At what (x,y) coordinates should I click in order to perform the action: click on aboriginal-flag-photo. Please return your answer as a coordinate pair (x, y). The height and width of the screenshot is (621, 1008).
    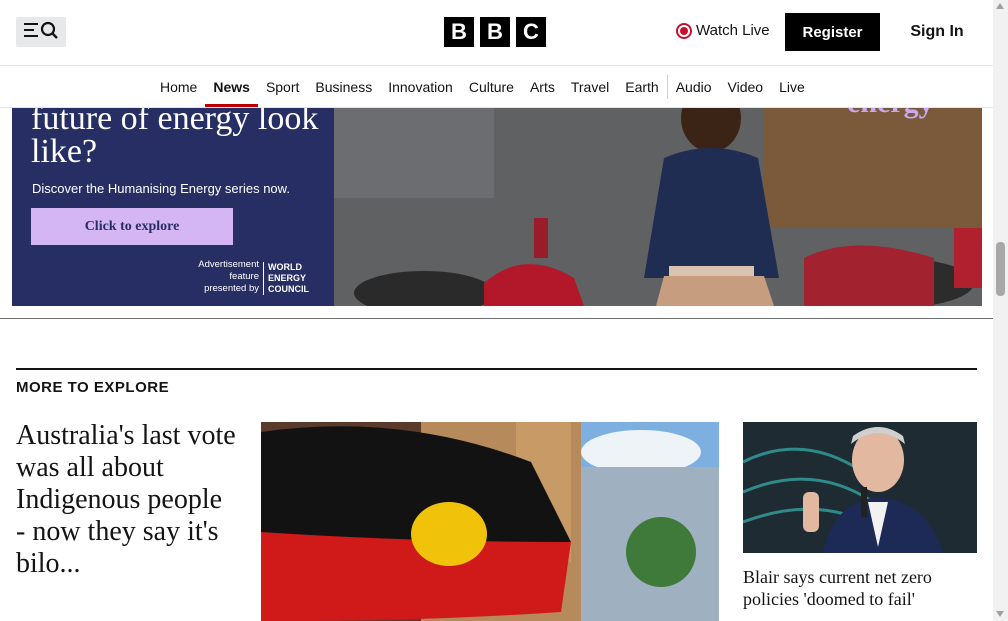
    Looking at the image, I should click on (490, 521).